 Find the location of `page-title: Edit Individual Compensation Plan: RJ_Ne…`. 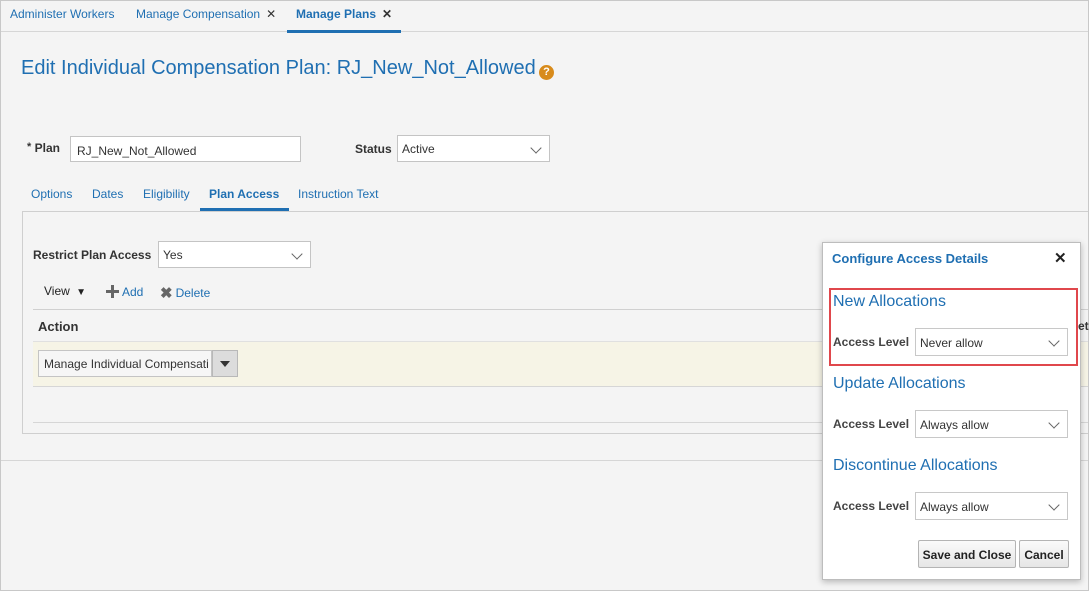

page-title: Edit Individual Compensation Plan: RJ_Ne… is located at coordinates (278, 68).